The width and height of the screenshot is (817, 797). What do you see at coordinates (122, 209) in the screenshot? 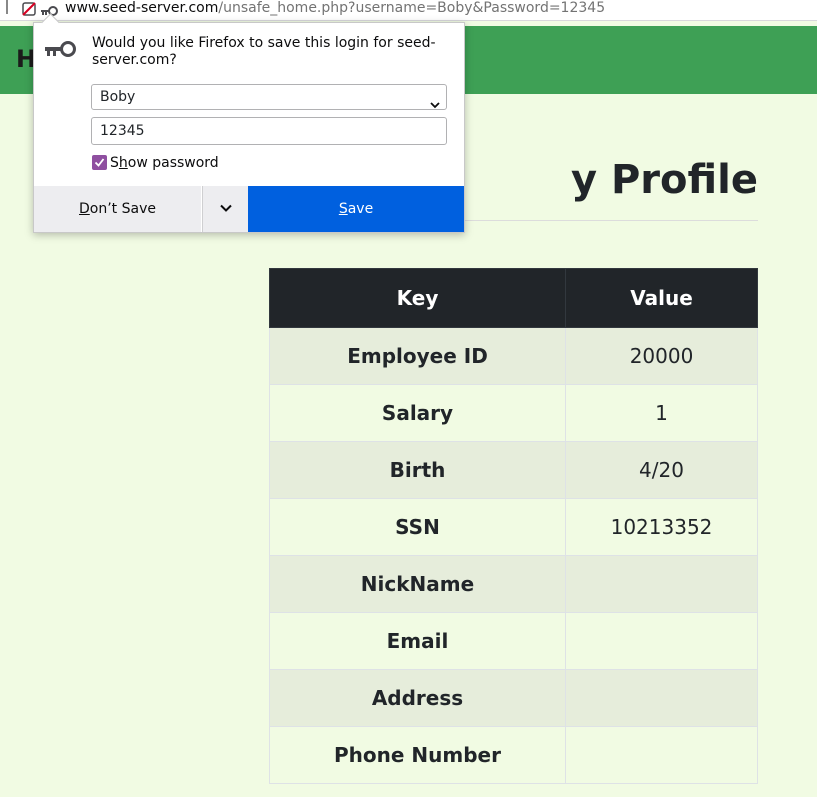
I see `dont-save-rest: on’t Save` at bounding box center [122, 209].